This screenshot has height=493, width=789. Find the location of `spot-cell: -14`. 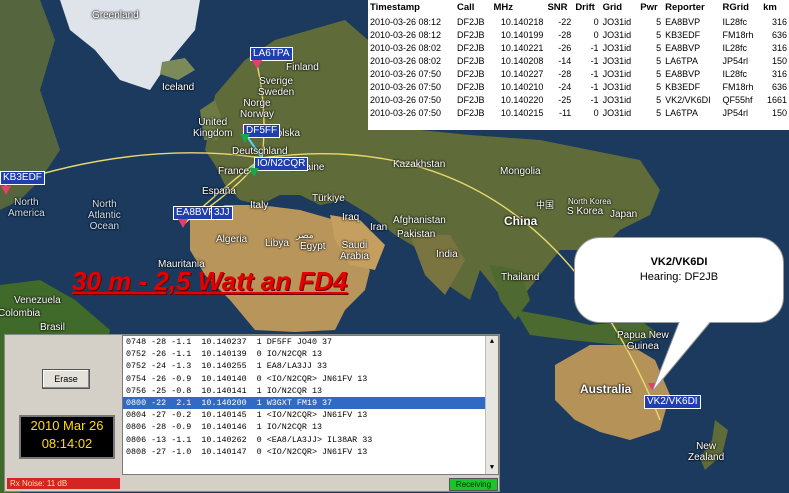

spot-cell: -14 is located at coordinates (565, 61).